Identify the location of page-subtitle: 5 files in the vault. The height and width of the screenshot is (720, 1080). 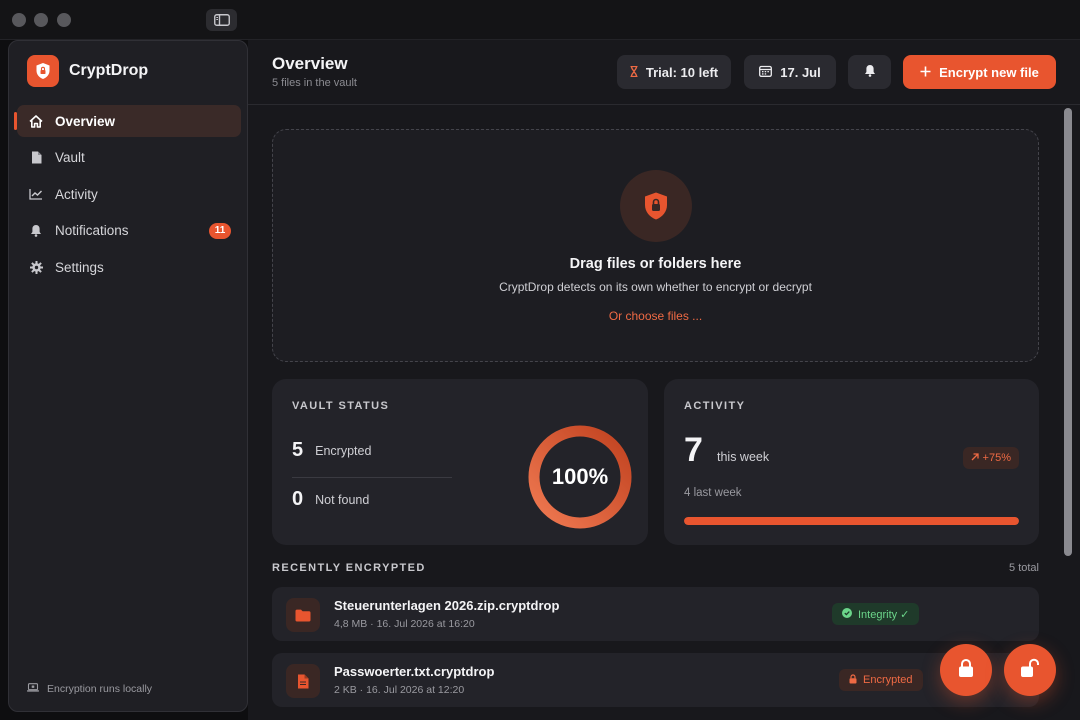
(314, 83).